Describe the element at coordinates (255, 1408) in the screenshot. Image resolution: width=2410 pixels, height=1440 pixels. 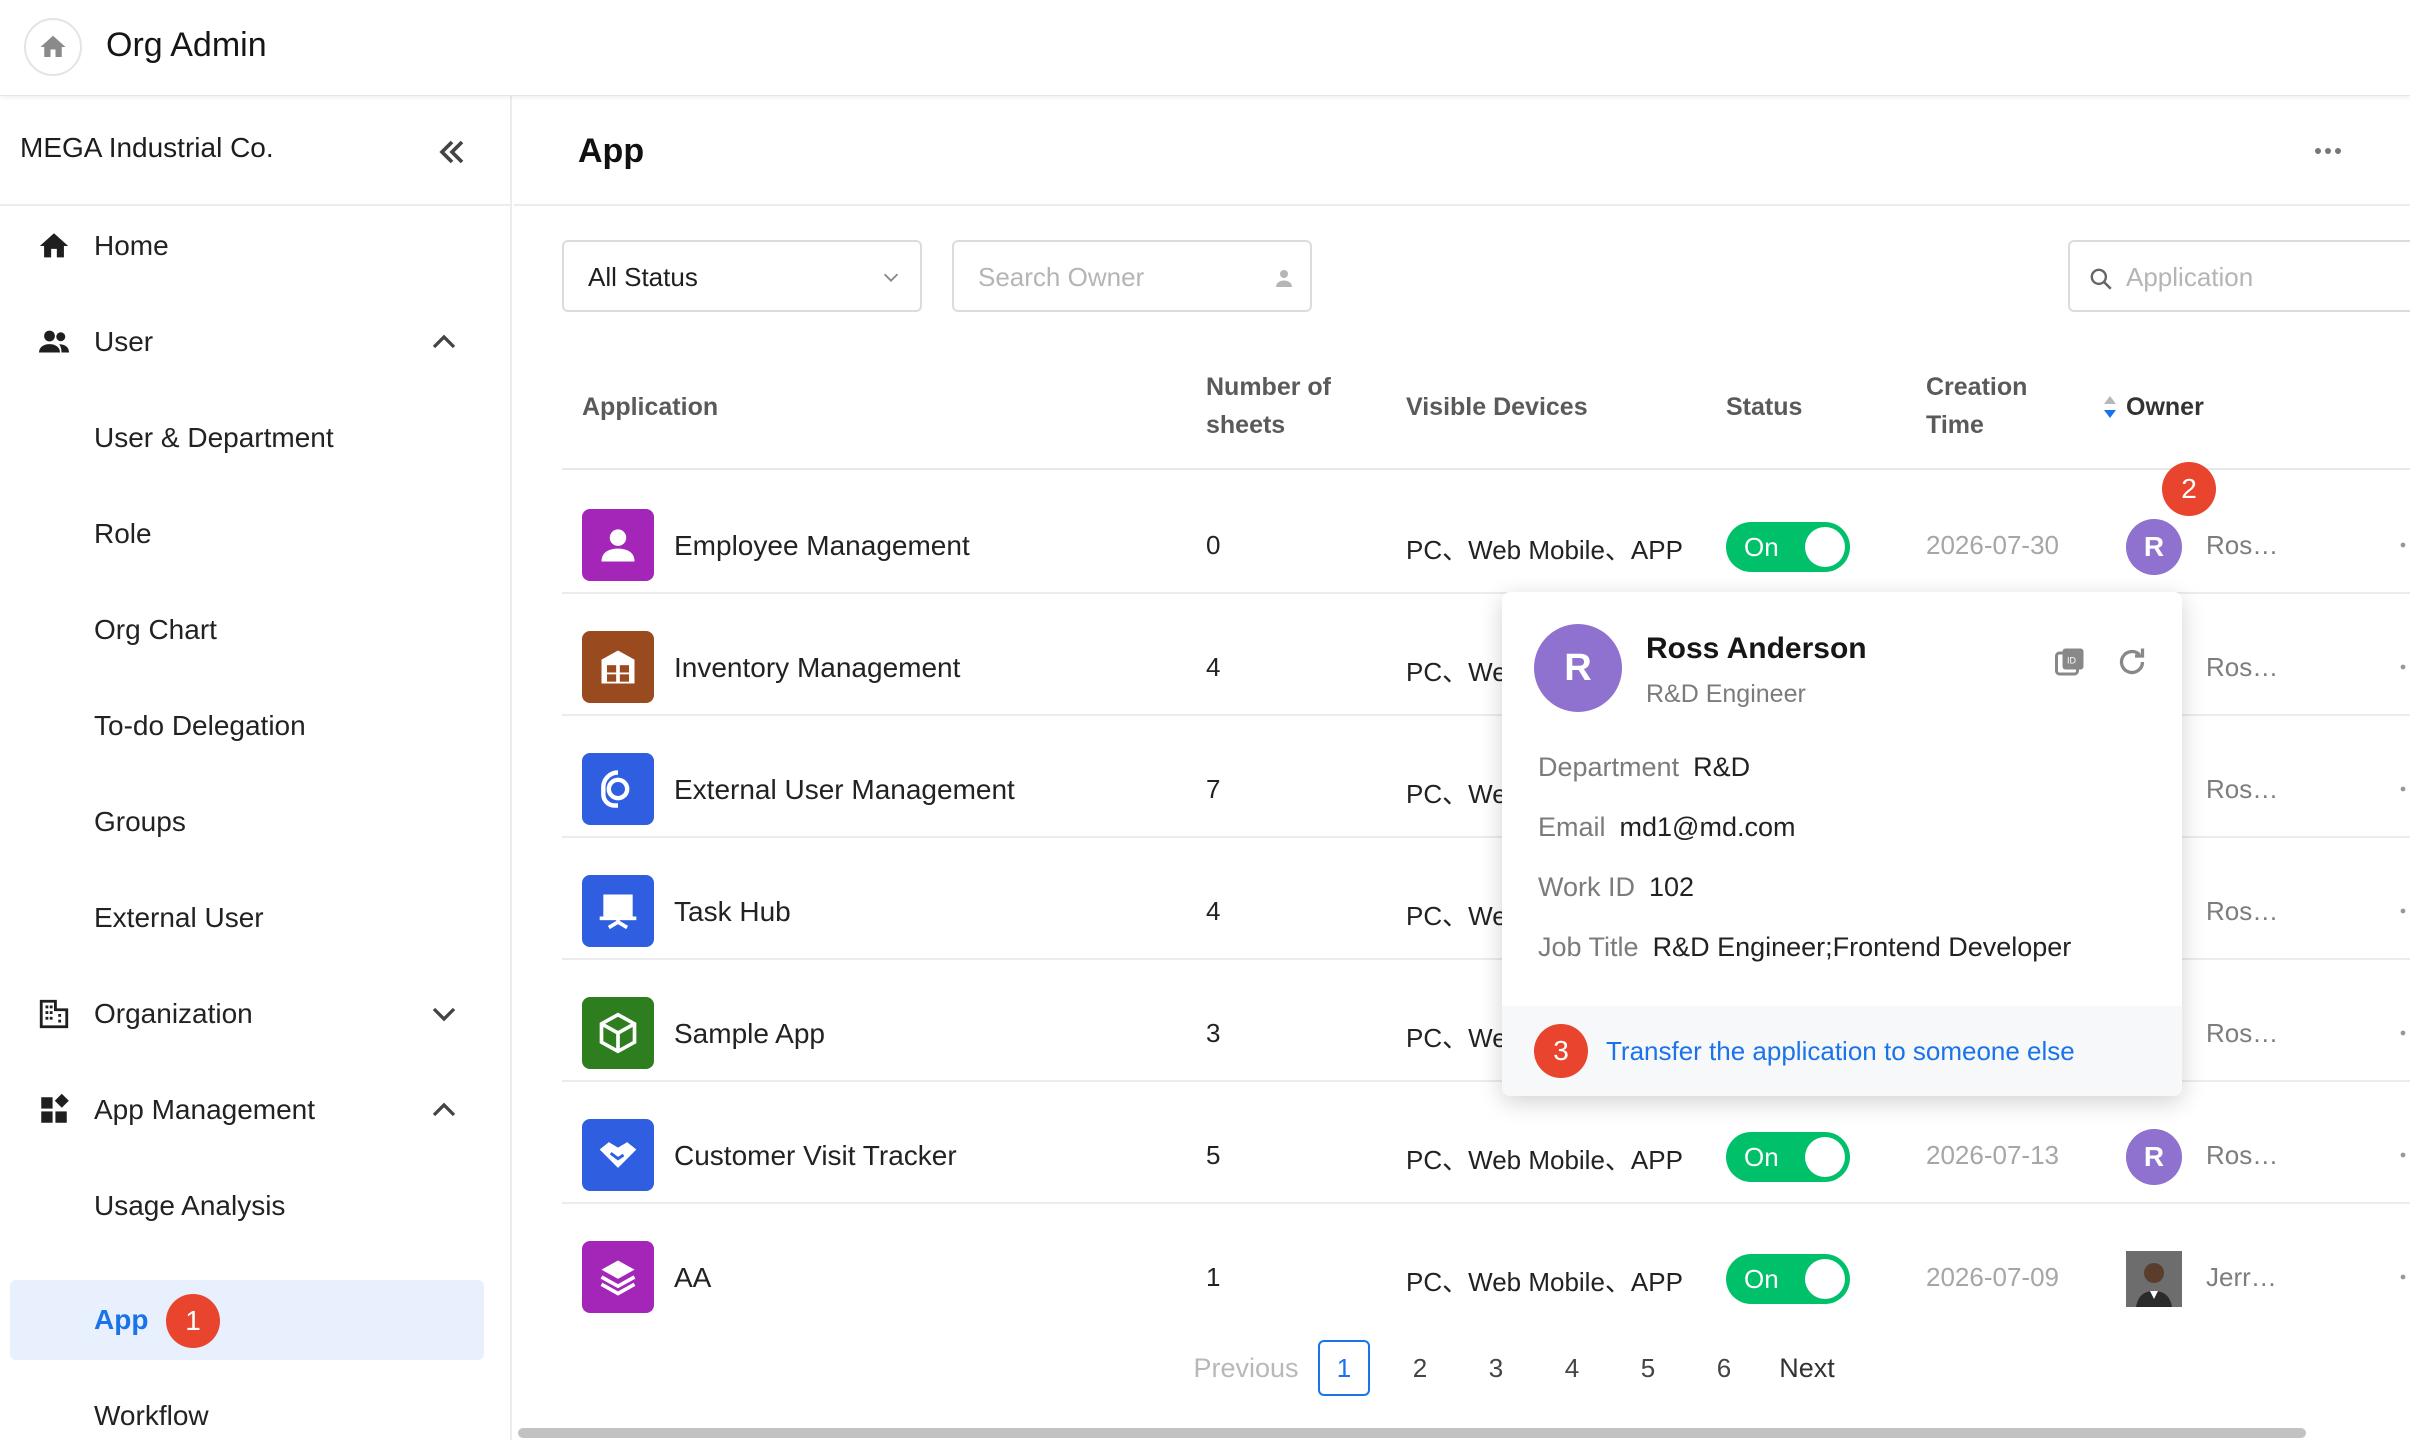
I see `sidebar-item-workflow: Workflow` at that location.